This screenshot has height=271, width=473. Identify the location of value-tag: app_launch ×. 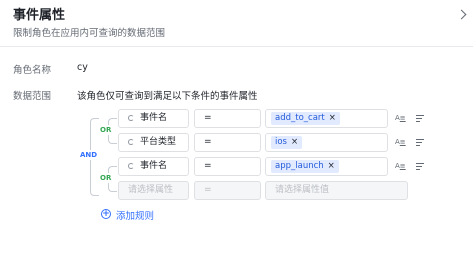
(305, 166).